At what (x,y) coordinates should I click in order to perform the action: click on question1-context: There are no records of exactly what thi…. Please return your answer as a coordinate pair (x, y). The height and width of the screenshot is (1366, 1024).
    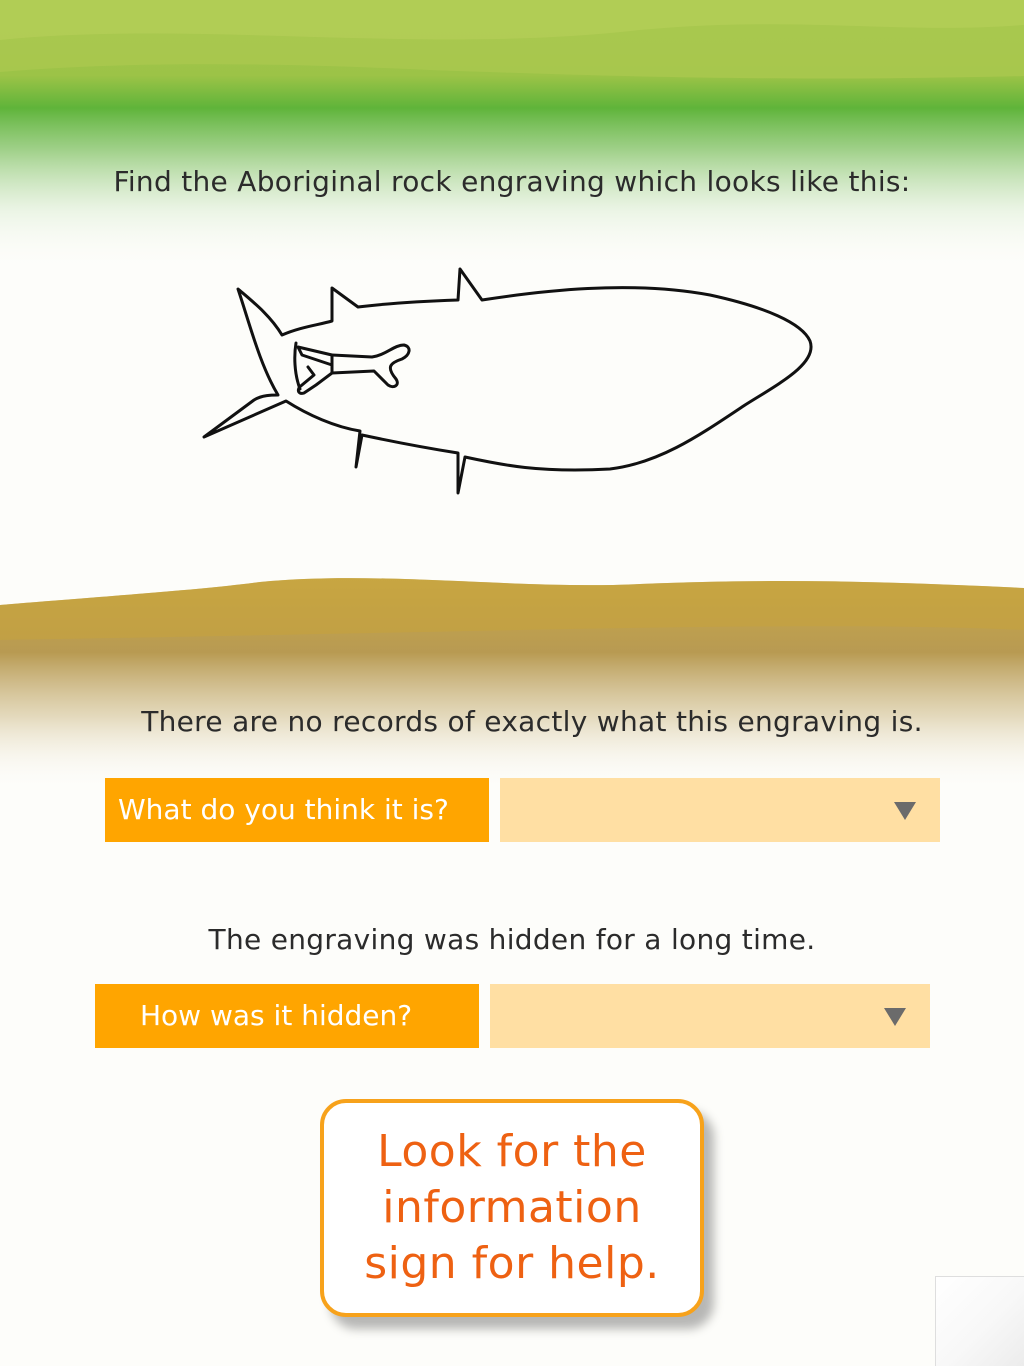
    Looking at the image, I should click on (532, 721).